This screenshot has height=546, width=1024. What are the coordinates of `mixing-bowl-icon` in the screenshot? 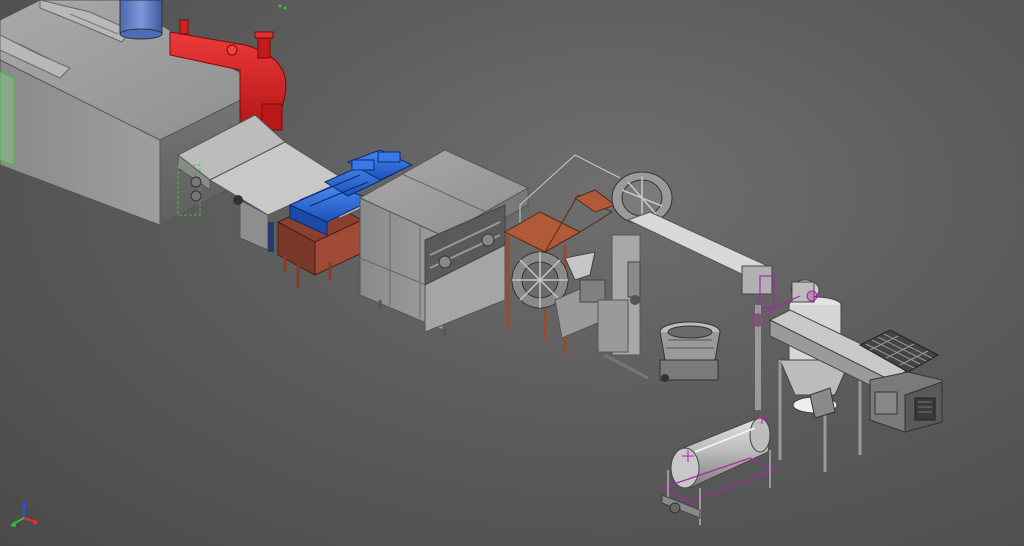 It's located at (690, 351).